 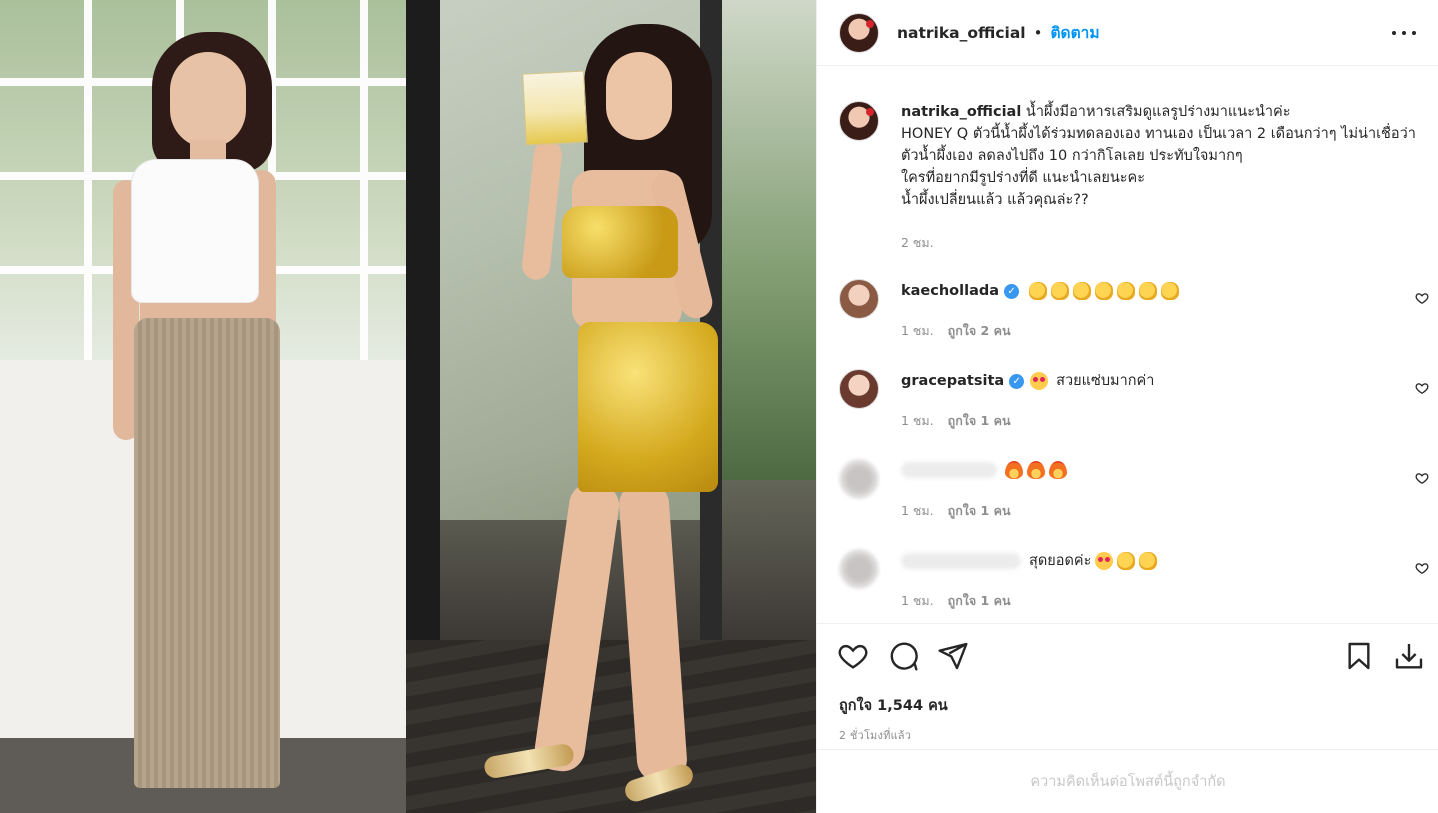 What do you see at coordinates (953, 656) in the screenshot?
I see `paper-plane-icon` at bounding box center [953, 656].